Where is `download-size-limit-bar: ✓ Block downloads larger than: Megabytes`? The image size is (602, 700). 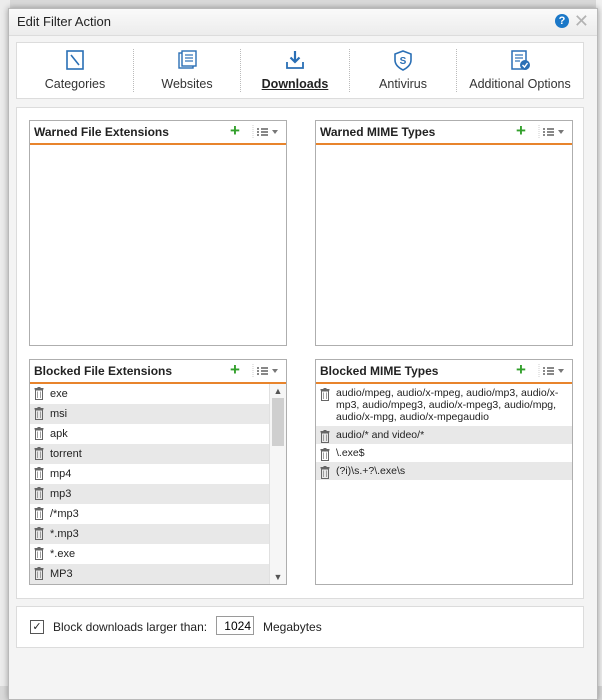
download-size-limit-bar: ✓ Block downloads larger than: Megabytes is located at coordinates (300, 627).